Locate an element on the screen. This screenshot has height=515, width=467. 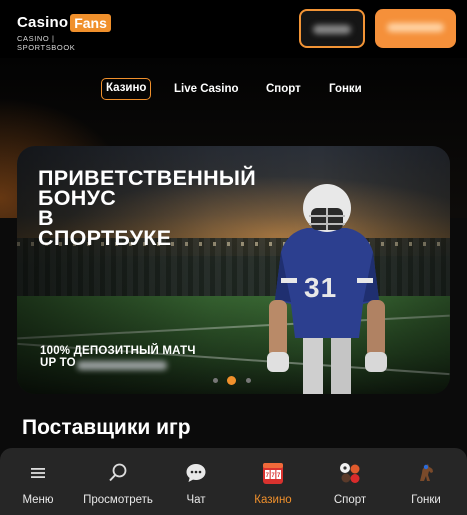
category-tabs: Казино Live Casino Спорт Гонки is located at coordinates (233, 89).